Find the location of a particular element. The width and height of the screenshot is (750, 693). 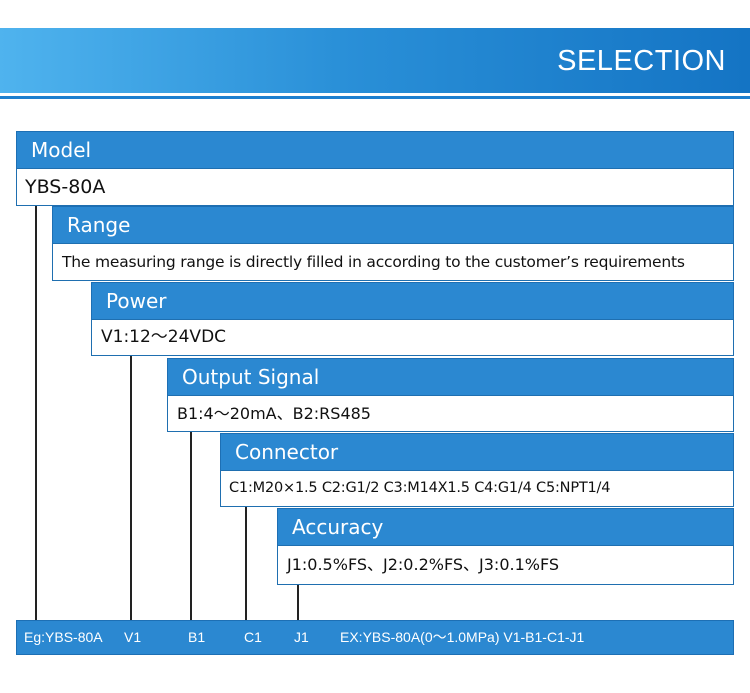

power-value: V1:12～24VDC is located at coordinates (412, 337).